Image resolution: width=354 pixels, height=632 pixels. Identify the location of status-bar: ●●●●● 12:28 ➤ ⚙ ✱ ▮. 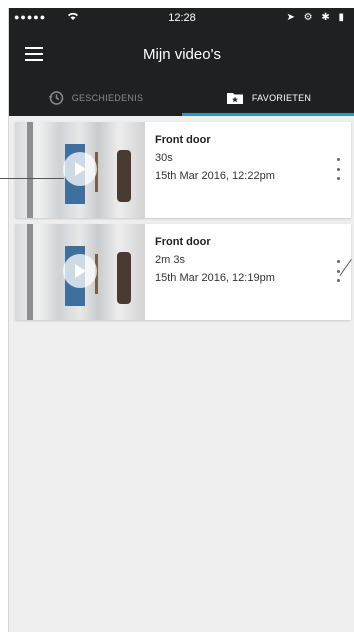
(181, 19).